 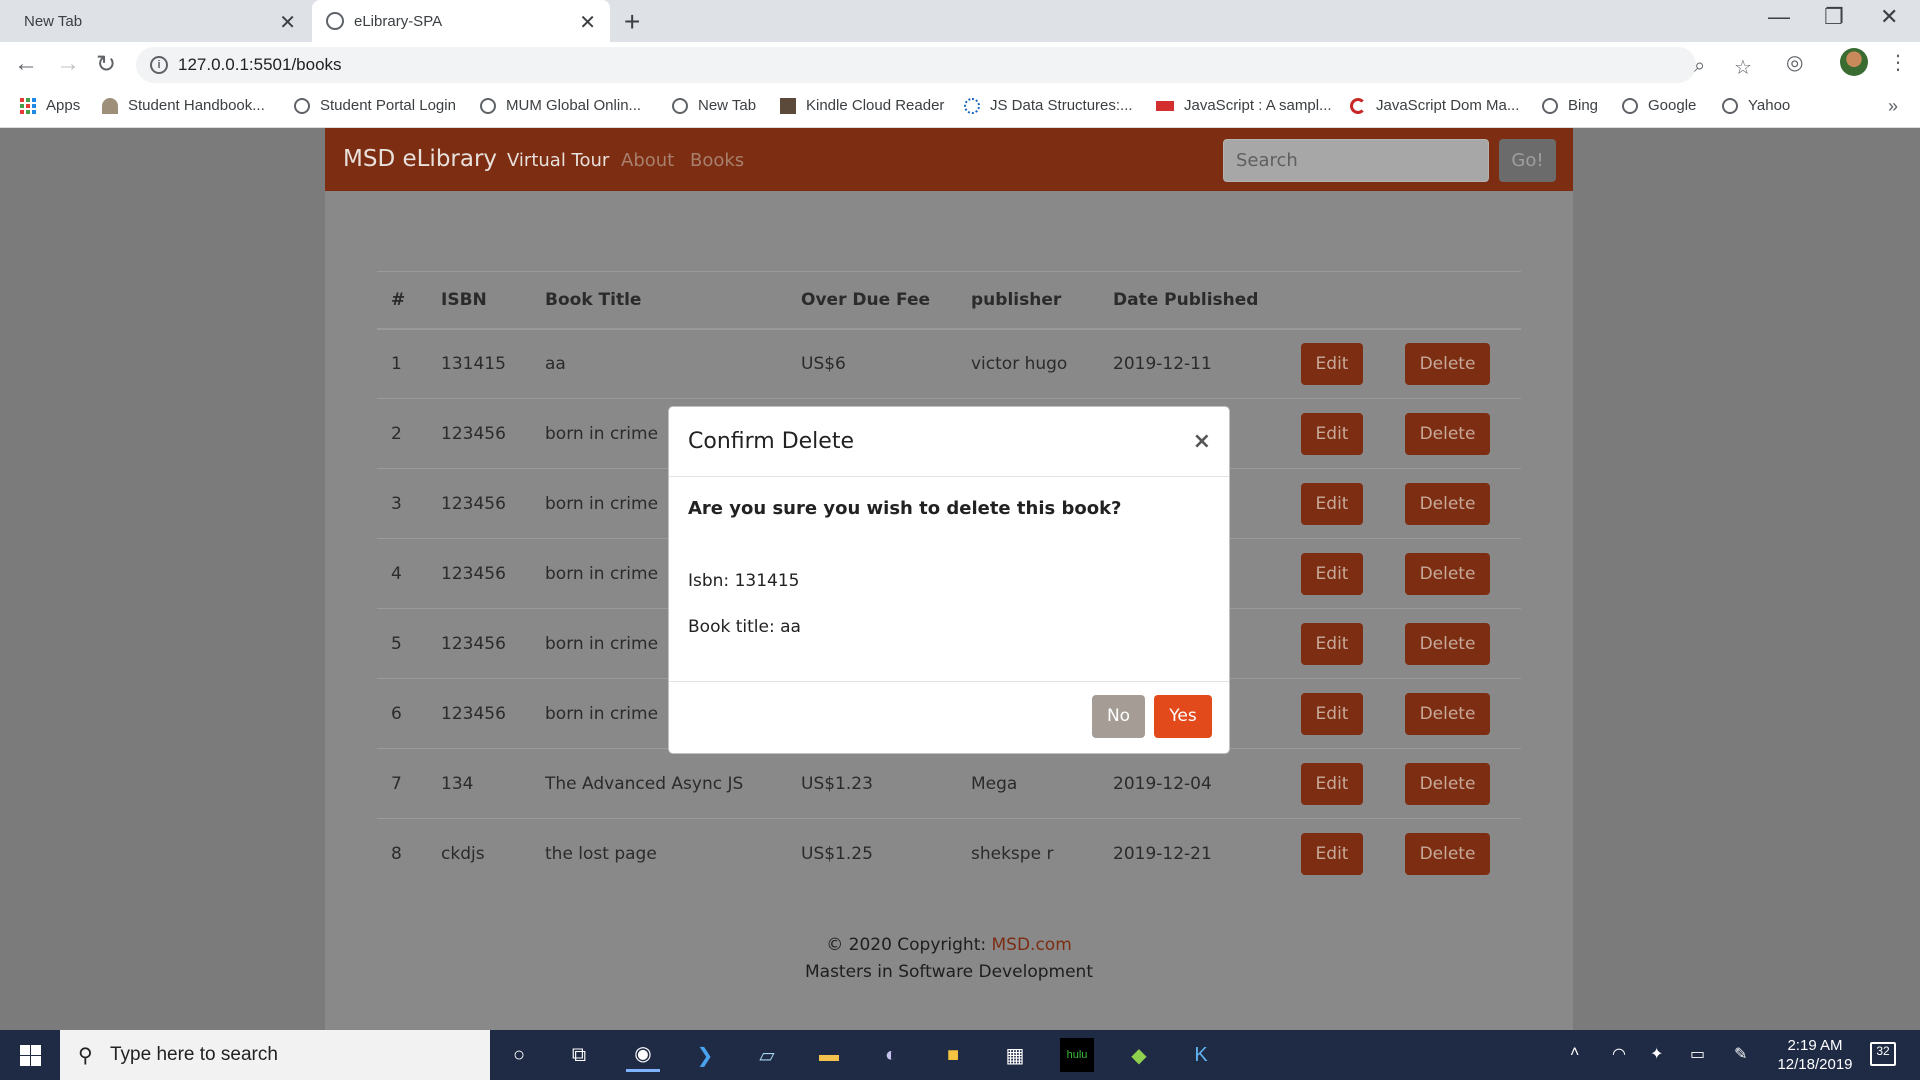 I want to click on restore-icon: ❐, so click(x=1834, y=17).